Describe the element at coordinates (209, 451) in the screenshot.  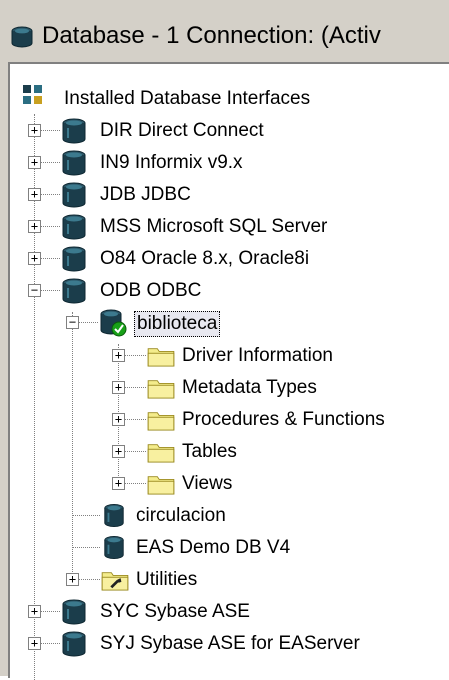
I see `tree-folder-label: Tables` at that location.